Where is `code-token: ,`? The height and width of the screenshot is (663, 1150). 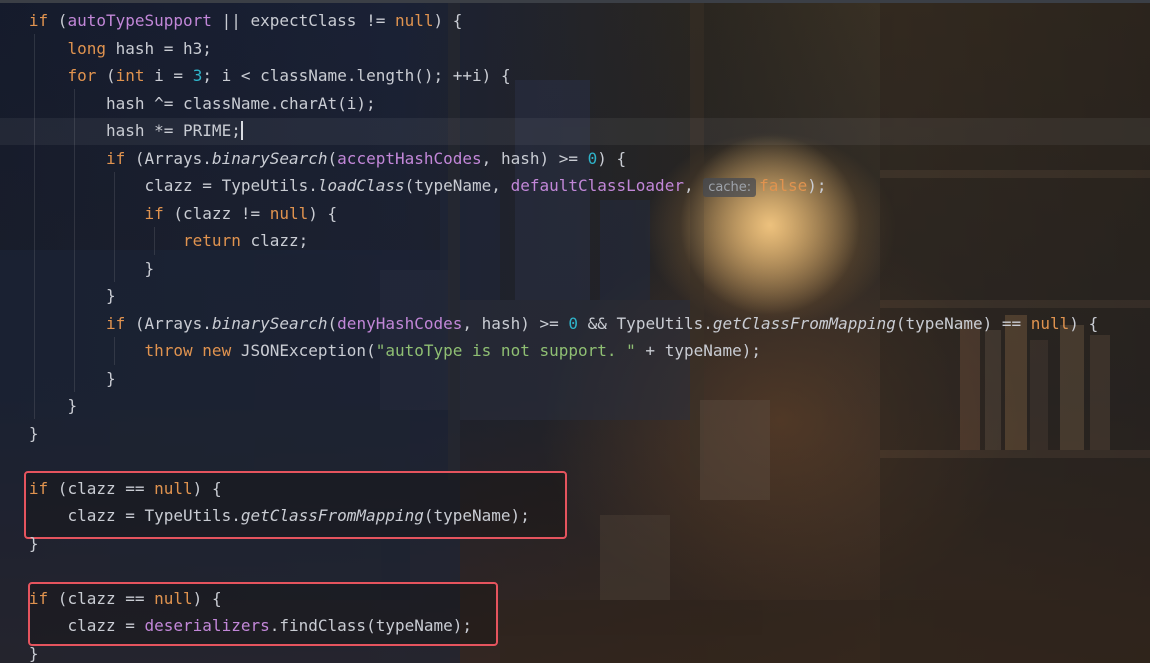 code-token: , is located at coordinates (693, 185).